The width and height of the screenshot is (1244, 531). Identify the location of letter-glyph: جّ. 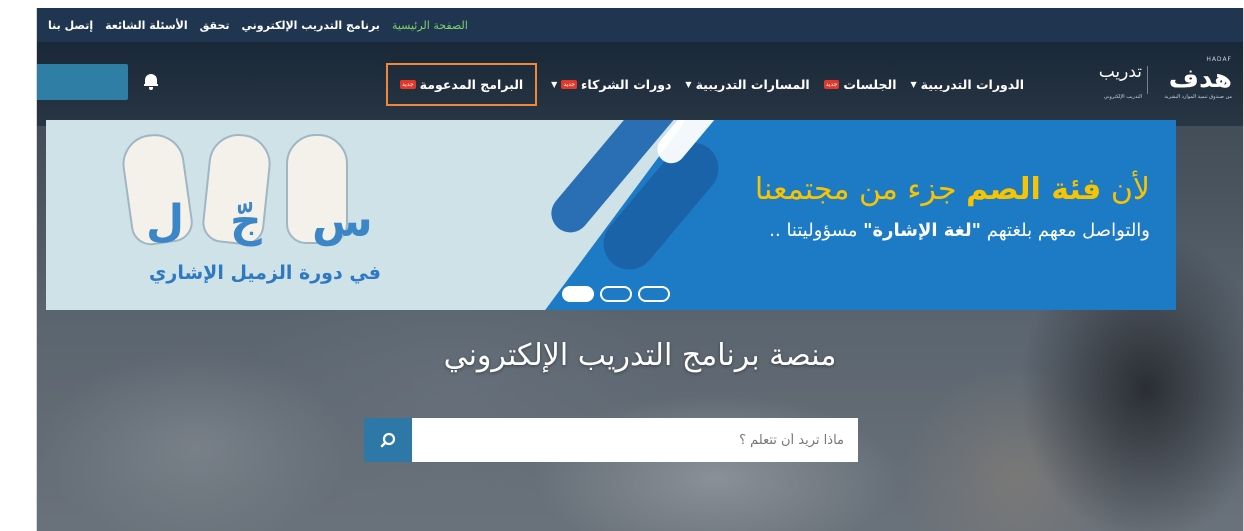
(246, 221).